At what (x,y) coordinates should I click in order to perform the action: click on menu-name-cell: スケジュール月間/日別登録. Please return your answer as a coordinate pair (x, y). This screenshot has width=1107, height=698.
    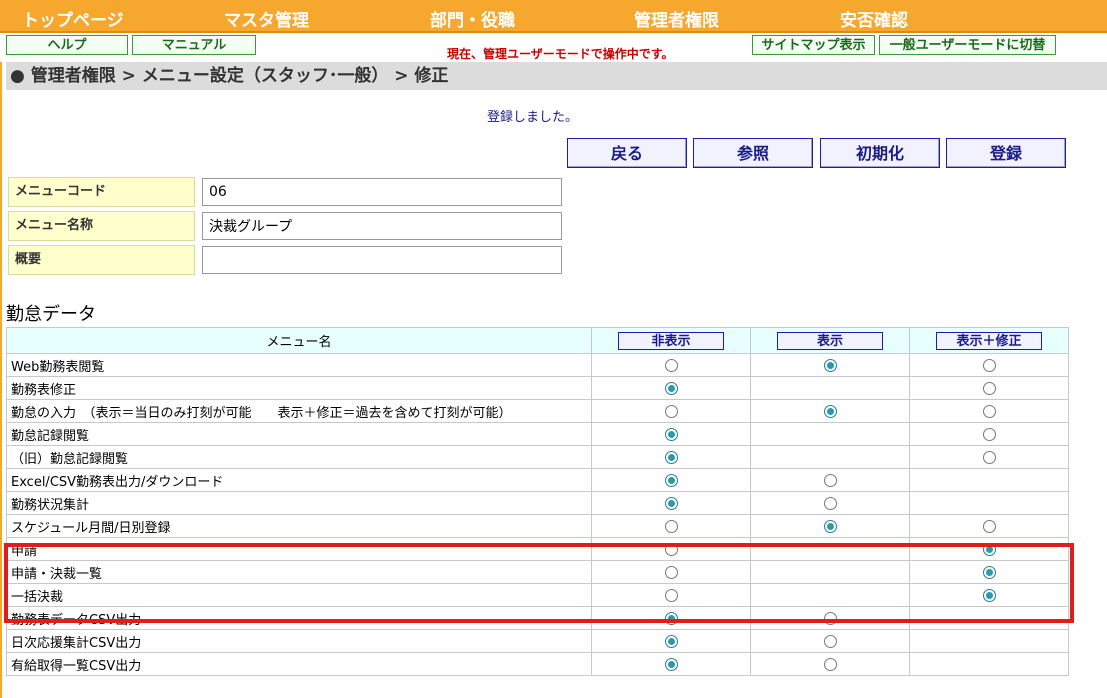
    Looking at the image, I should click on (299, 526).